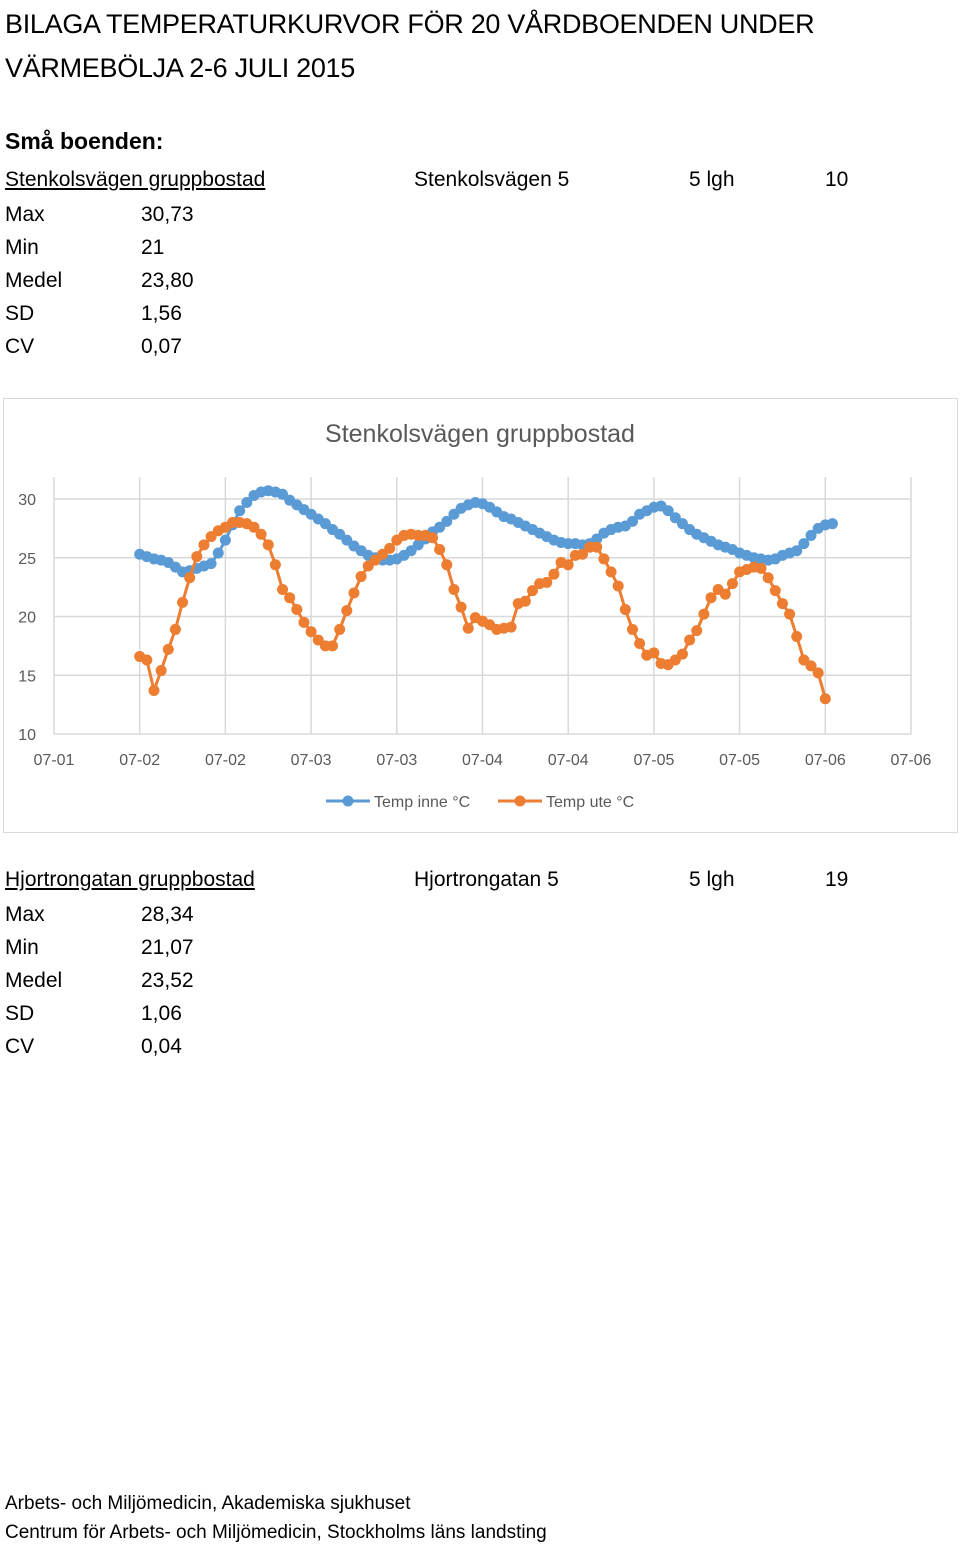  What do you see at coordinates (155, 247) in the screenshot?
I see `stat-row-min: Min 21` at bounding box center [155, 247].